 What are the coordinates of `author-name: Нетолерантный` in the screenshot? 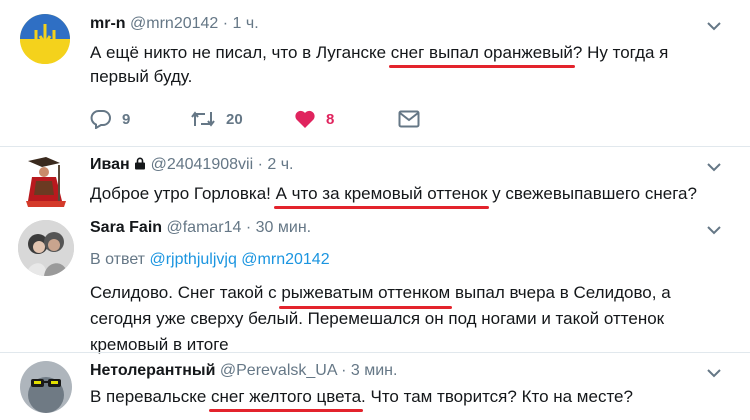 It's located at (152, 370).